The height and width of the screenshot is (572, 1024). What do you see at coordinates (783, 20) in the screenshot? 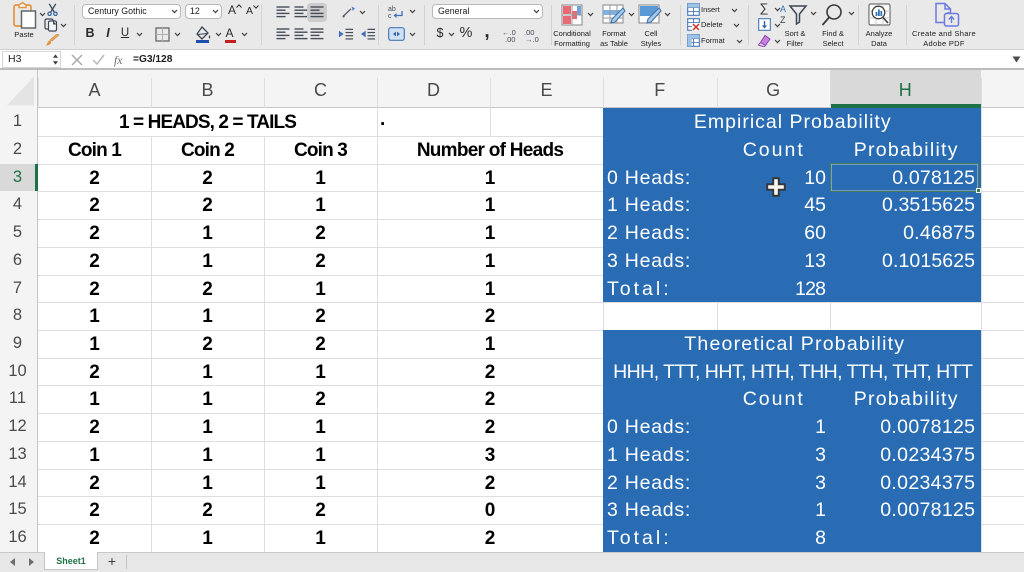
I see `svg-text: Z` at bounding box center [783, 20].